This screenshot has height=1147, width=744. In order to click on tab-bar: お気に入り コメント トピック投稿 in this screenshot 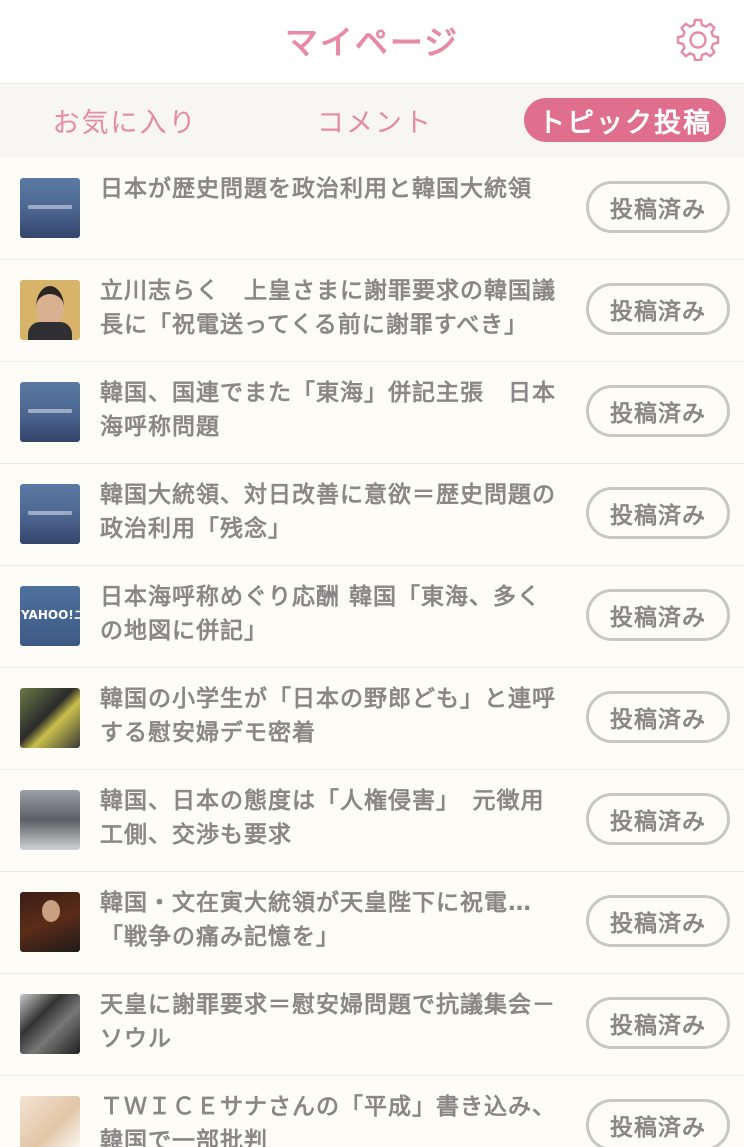, I will do `click(372, 121)`.